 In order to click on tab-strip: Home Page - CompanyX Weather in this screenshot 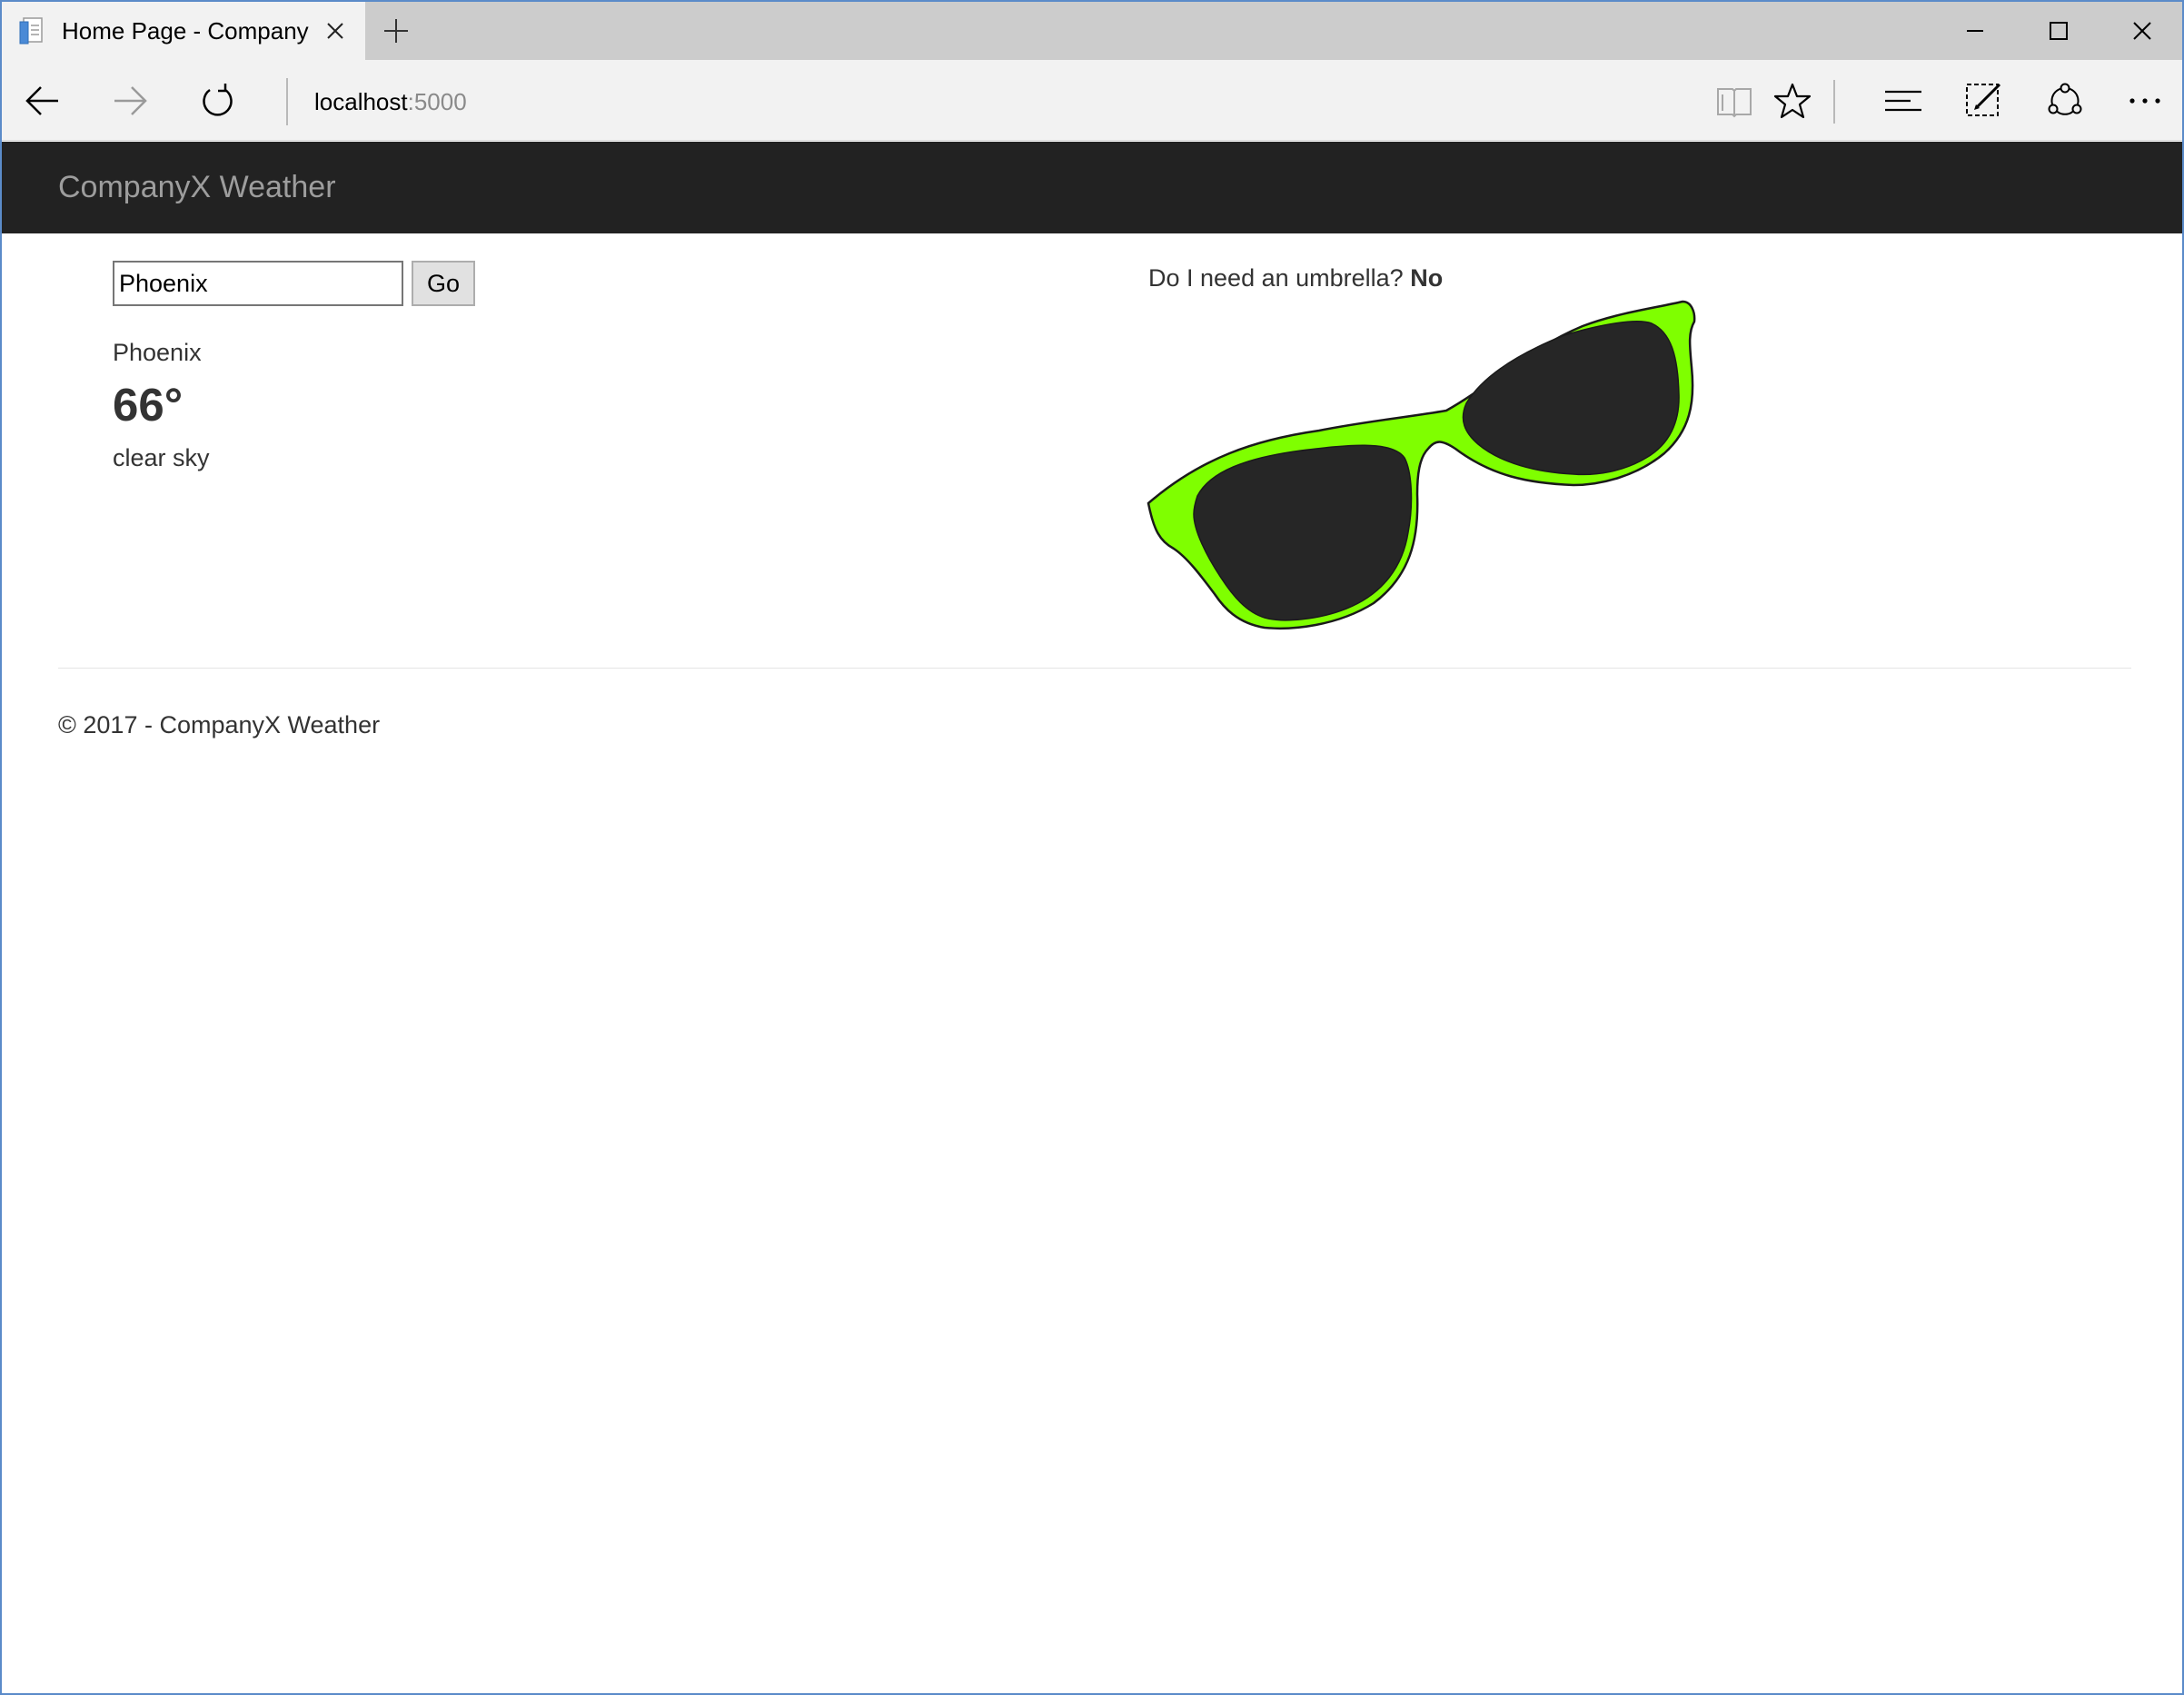, I will do `click(1092, 31)`.